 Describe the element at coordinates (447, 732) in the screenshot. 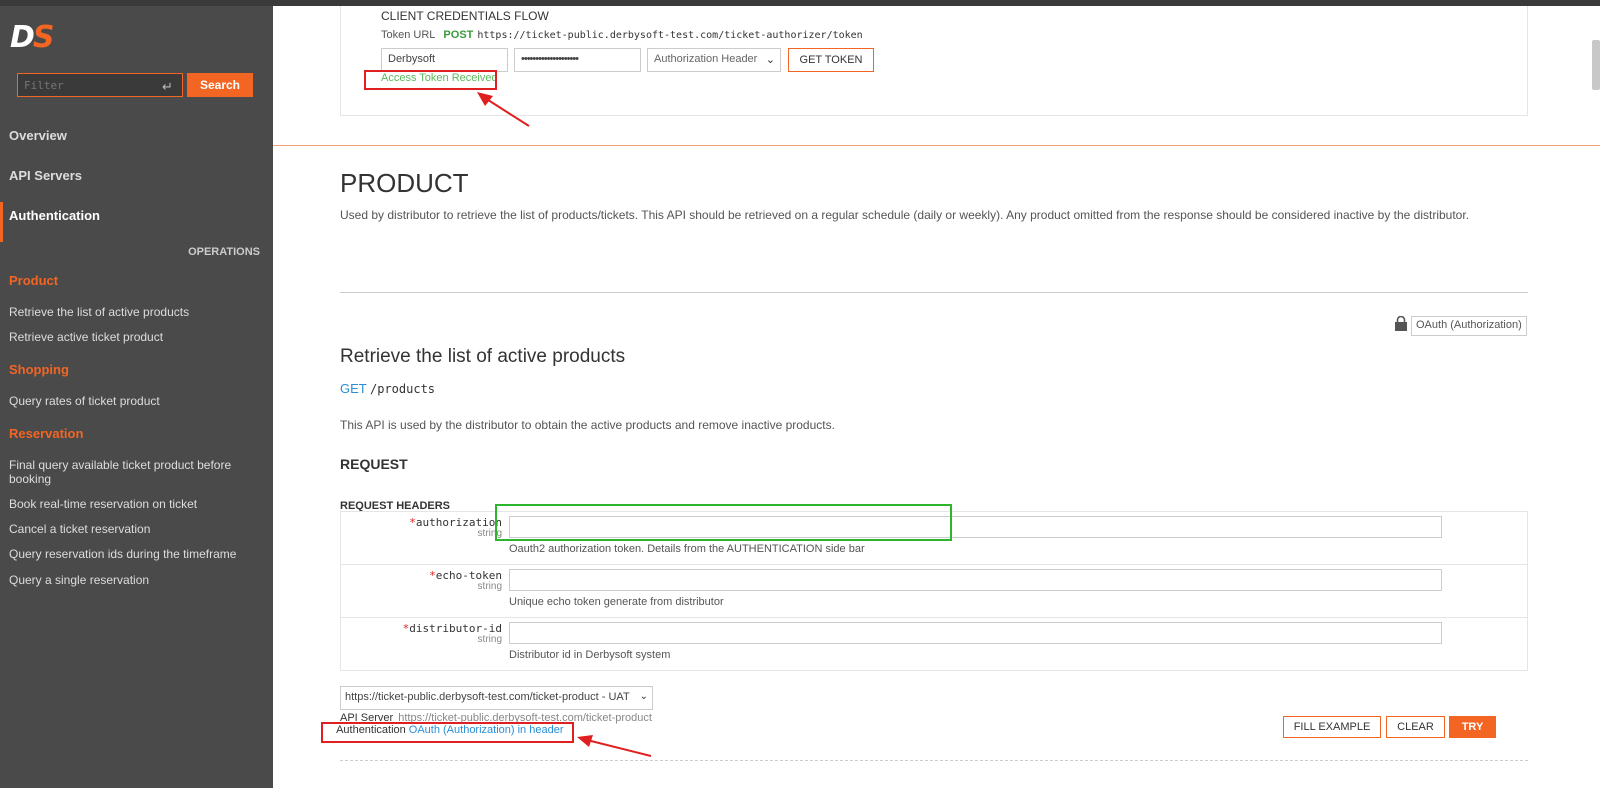

I see `annotation-box-authentication` at that location.